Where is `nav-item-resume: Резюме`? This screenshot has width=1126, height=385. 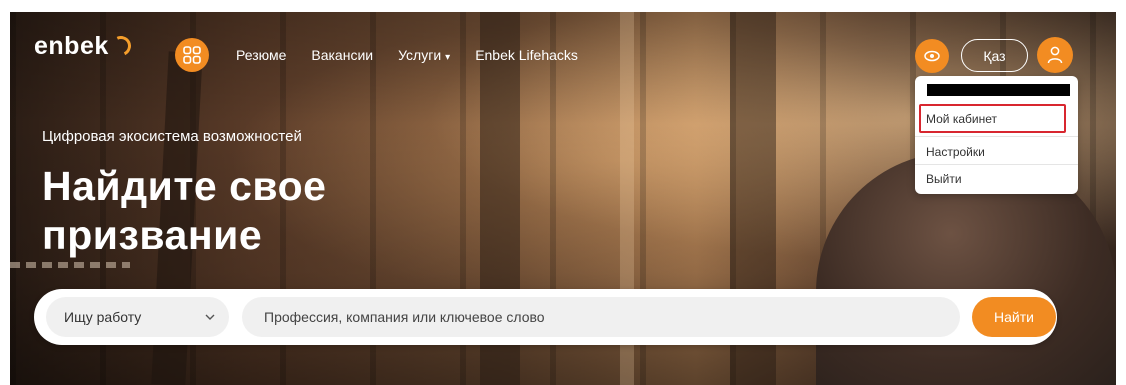 nav-item-resume: Резюме is located at coordinates (261, 55).